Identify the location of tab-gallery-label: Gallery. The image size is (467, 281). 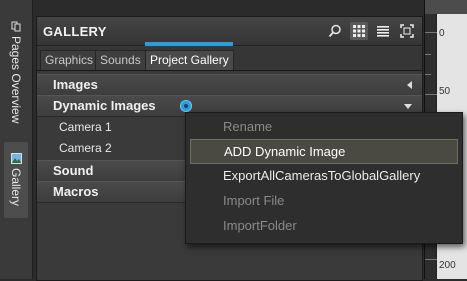
(16, 187).